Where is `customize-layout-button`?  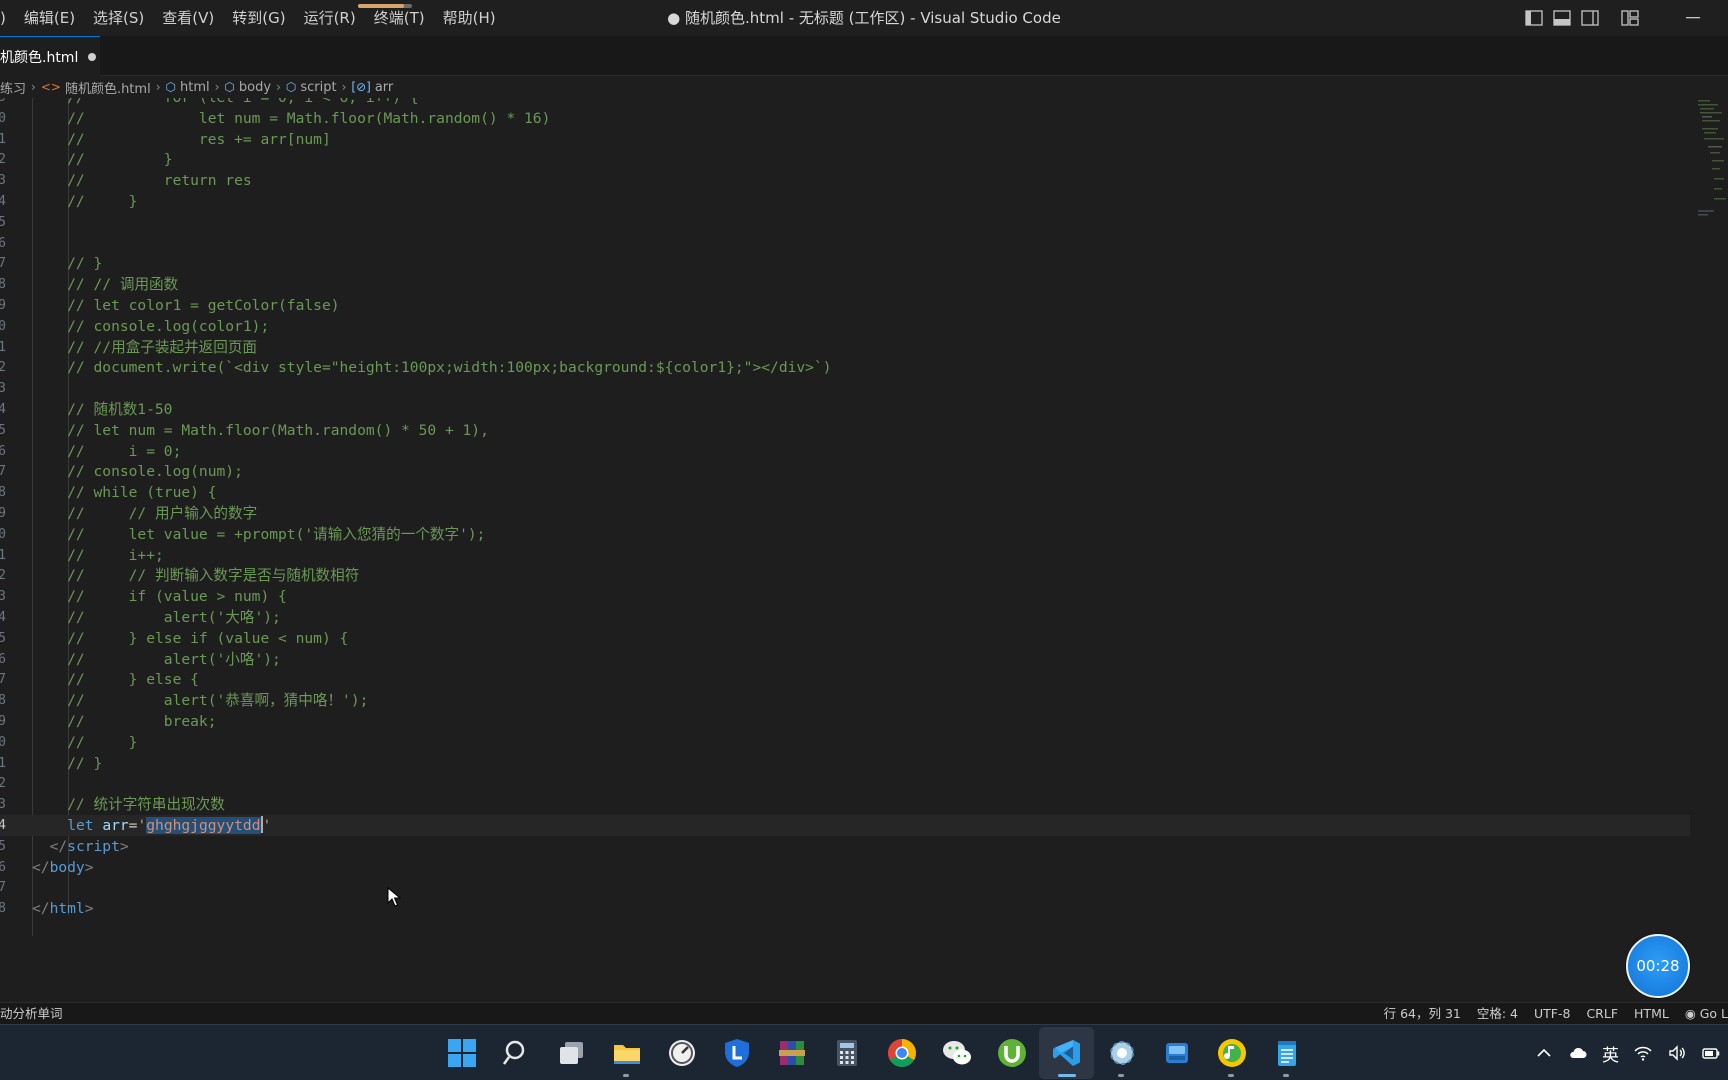 customize-layout-button is located at coordinates (1630, 18).